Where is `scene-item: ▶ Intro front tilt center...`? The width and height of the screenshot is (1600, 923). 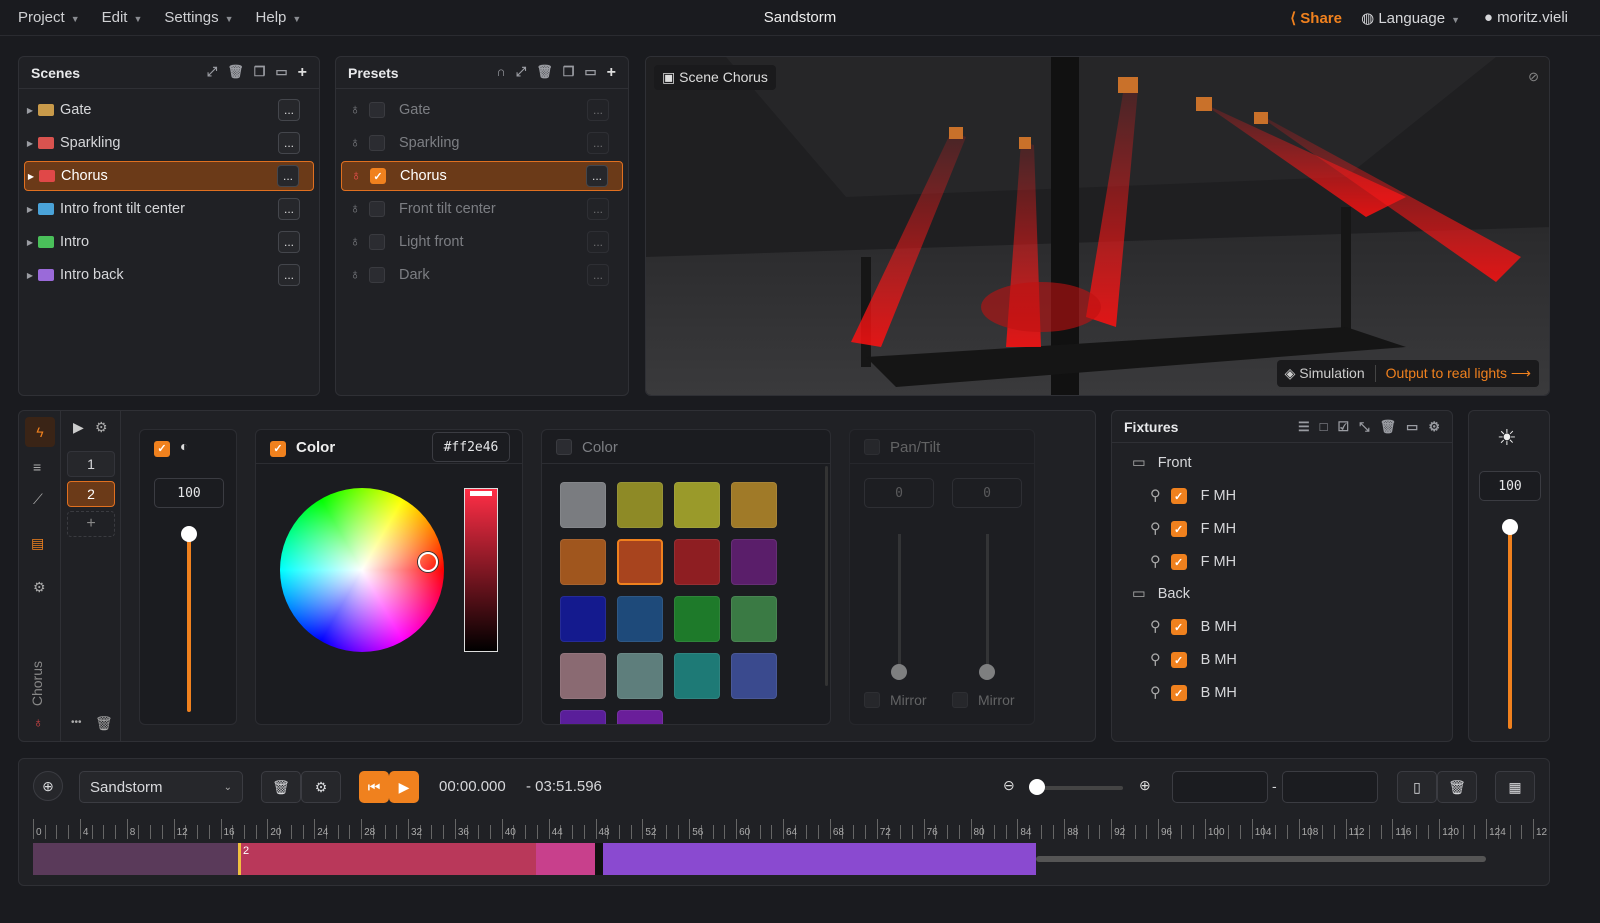 scene-item: ▶ Intro front tilt center... is located at coordinates (169, 209).